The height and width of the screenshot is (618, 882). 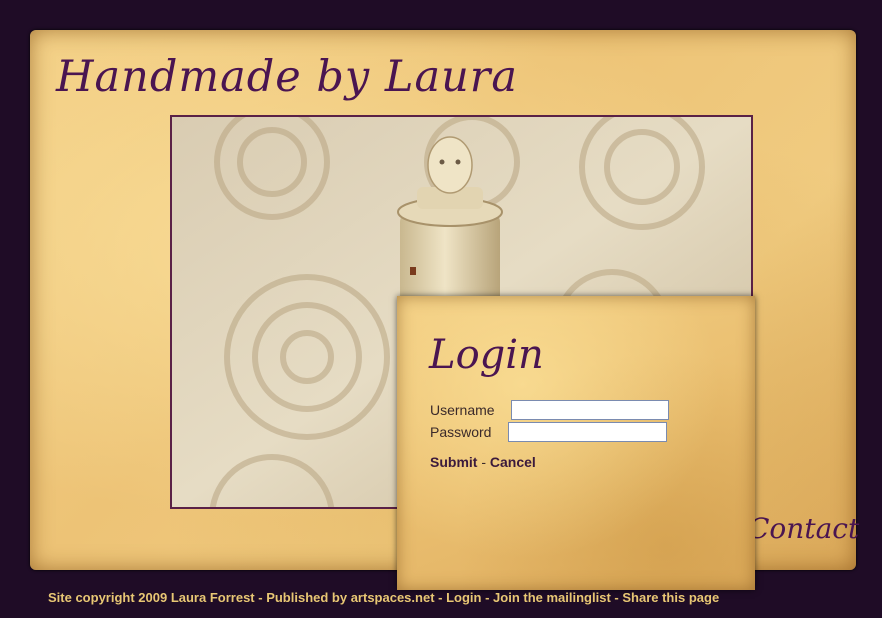 What do you see at coordinates (587, 432) in the screenshot?
I see `password-input` at bounding box center [587, 432].